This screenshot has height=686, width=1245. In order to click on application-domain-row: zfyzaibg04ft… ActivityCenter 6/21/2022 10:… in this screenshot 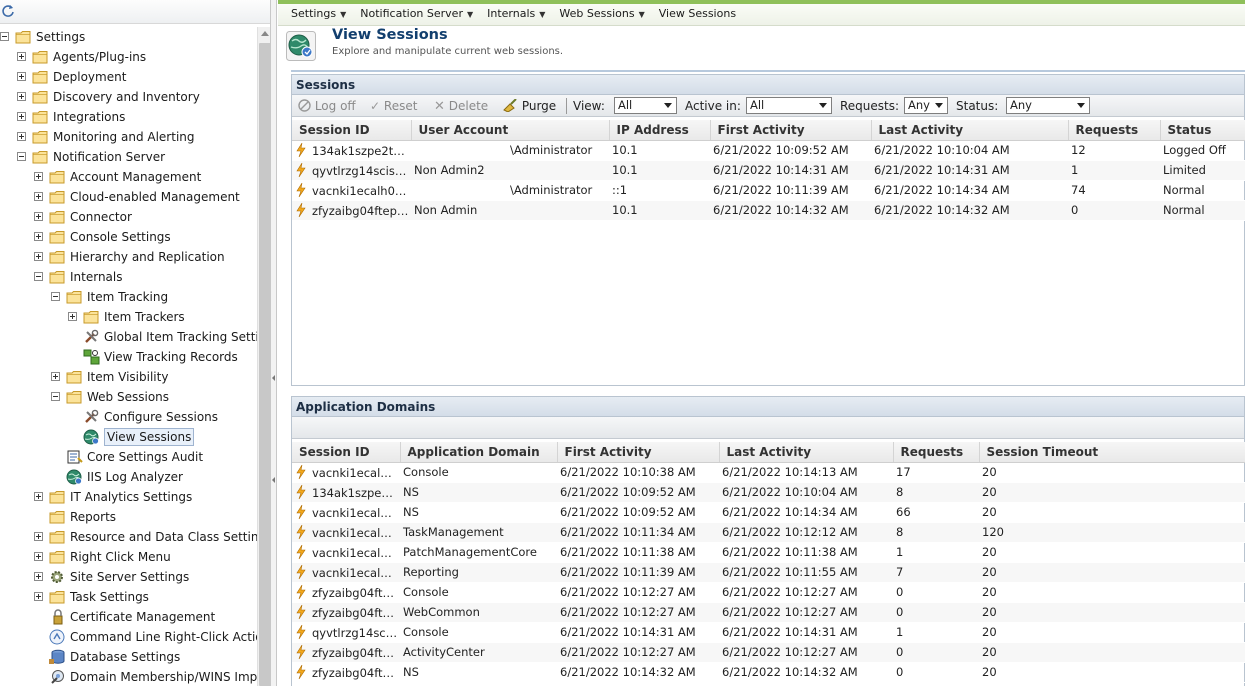, I will do `click(768, 652)`.